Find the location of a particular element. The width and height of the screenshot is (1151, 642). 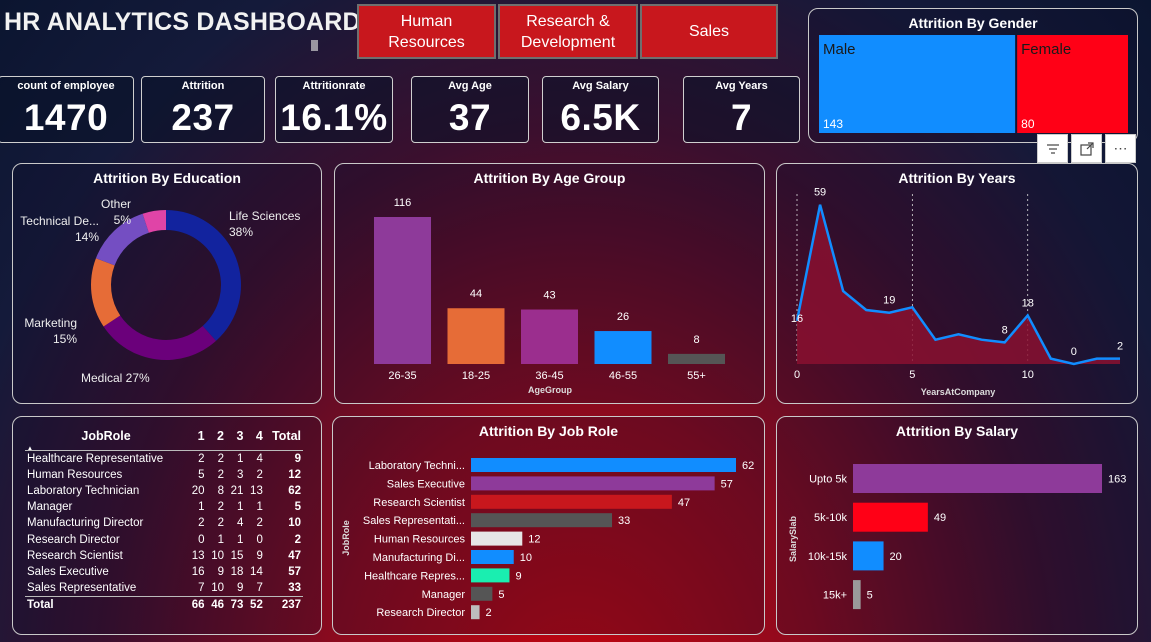

area-fill is located at coordinates (958, 284).